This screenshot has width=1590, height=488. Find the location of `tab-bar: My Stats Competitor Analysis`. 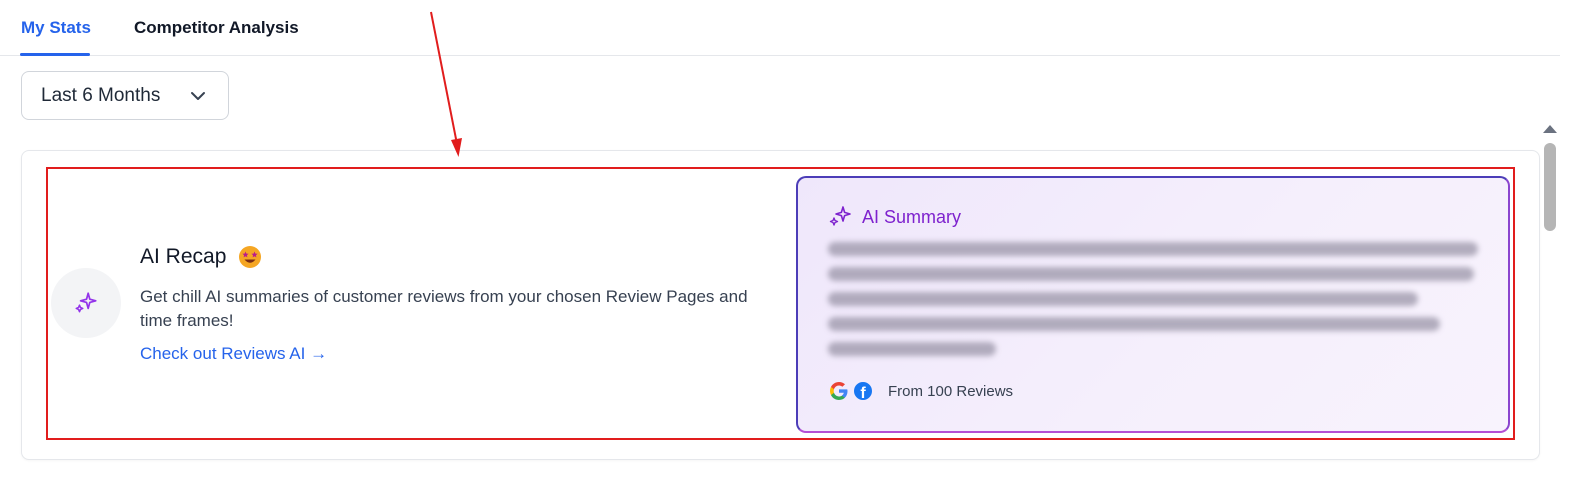

tab-bar: My Stats Competitor Analysis is located at coordinates (780, 28).